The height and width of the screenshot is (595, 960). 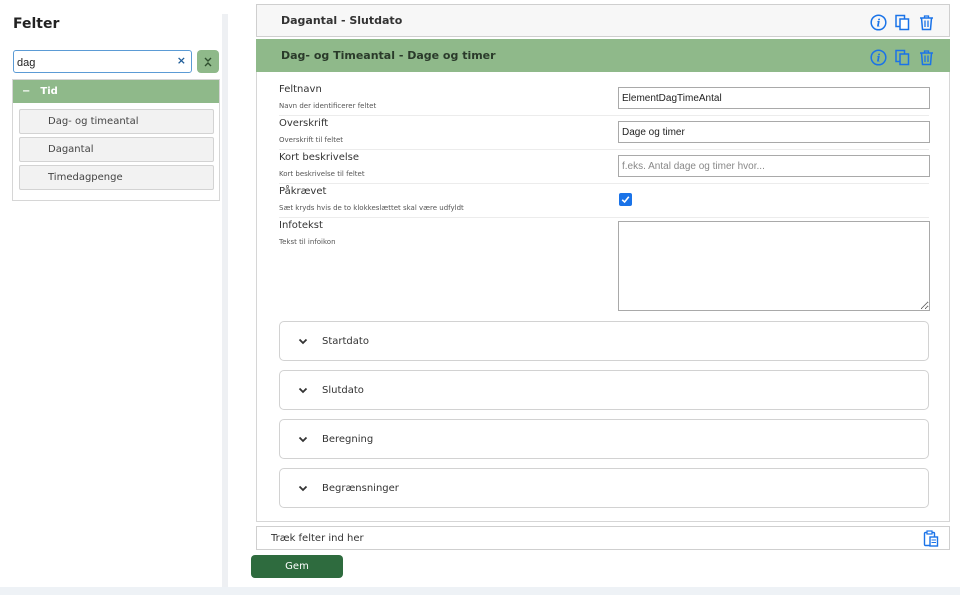 I want to click on field-label: Feltnavn, so click(x=300, y=89).